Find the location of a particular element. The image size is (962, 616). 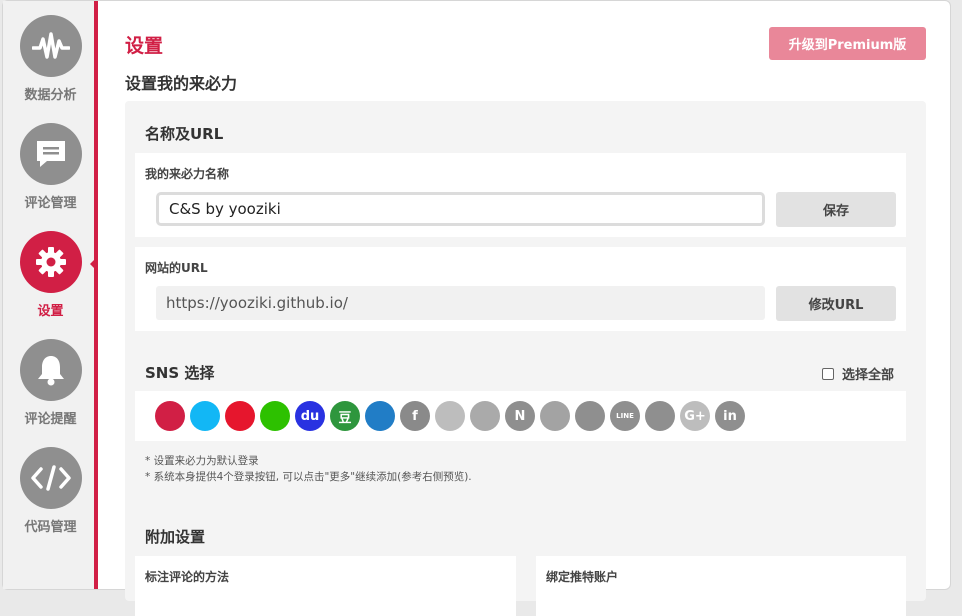

code-icon is located at coordinates (50, 478).